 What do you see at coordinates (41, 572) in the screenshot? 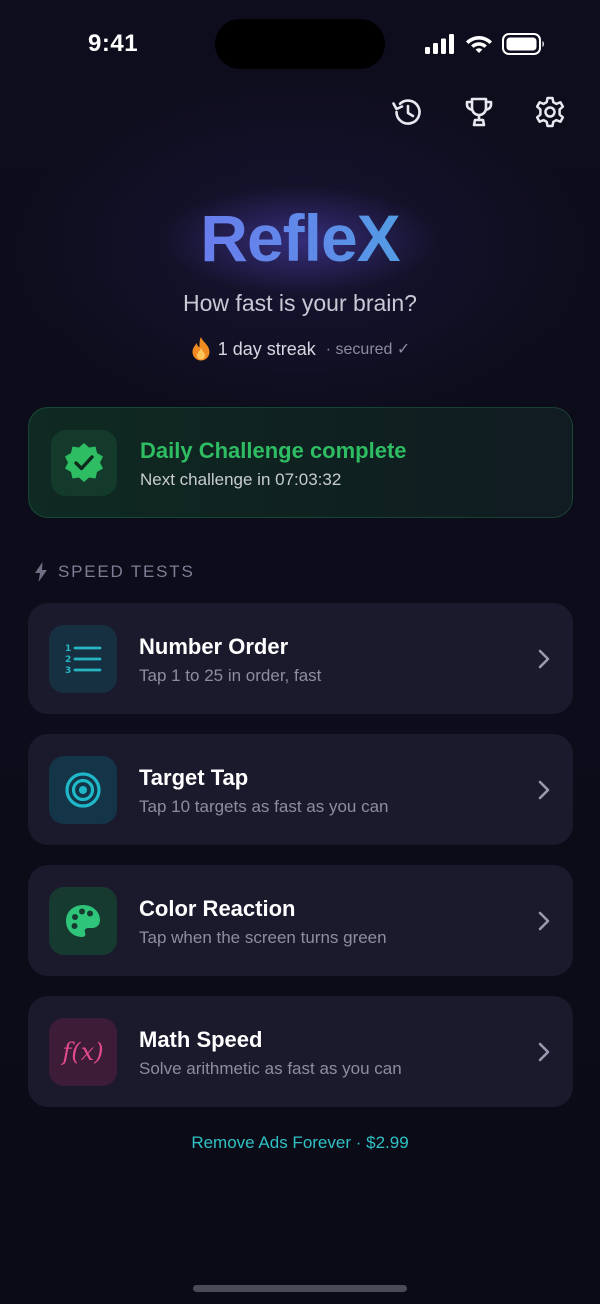
I see `bolt-icon` at bounding box center [41, 572].